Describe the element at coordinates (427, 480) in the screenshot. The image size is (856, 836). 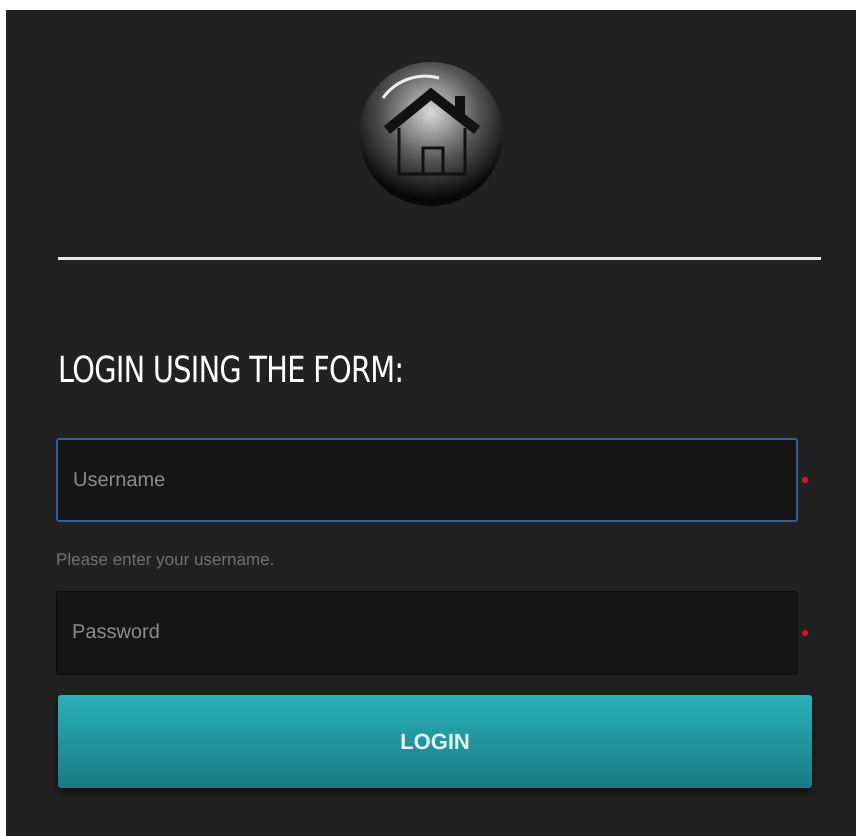
I see `input-field: Username` at that location.